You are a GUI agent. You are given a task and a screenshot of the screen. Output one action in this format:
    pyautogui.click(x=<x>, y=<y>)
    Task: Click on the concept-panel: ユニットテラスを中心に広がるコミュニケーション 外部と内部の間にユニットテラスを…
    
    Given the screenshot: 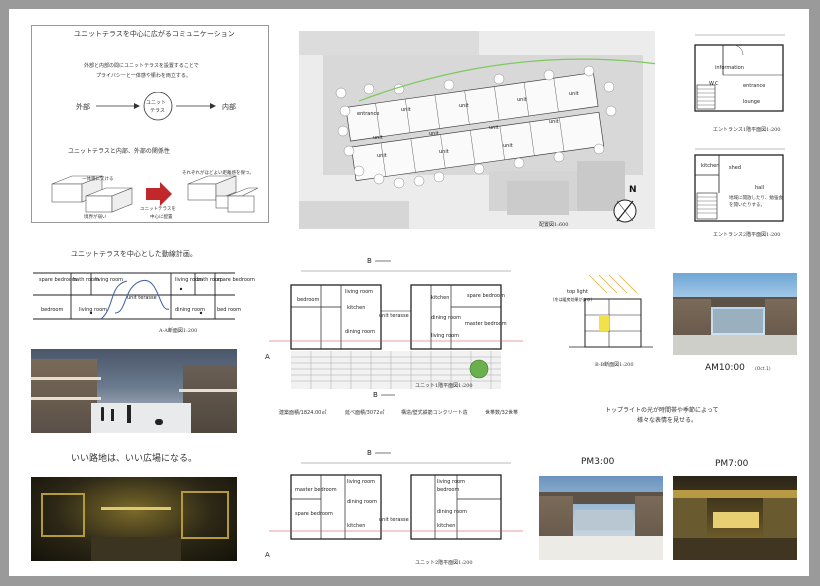 What is the action you would take?
    pyautogui.click(x=150, y=124)
    